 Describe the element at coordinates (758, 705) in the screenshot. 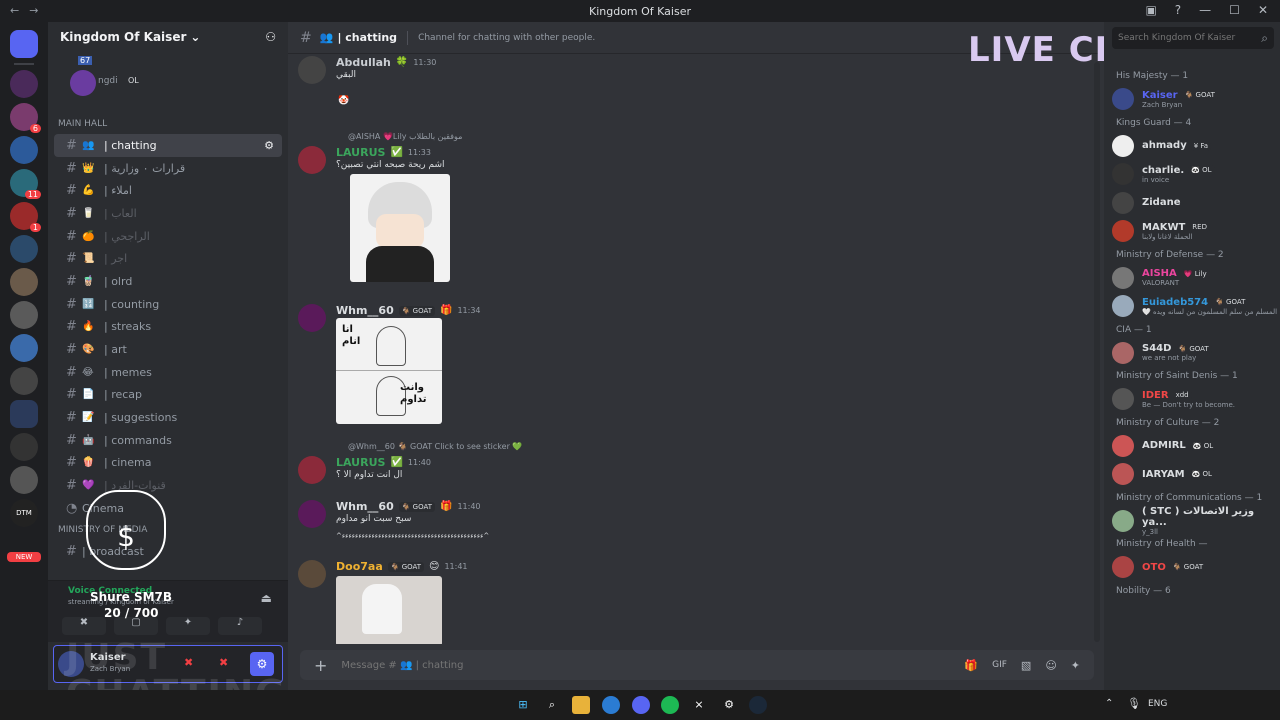

I see `steam-icon` at that location.